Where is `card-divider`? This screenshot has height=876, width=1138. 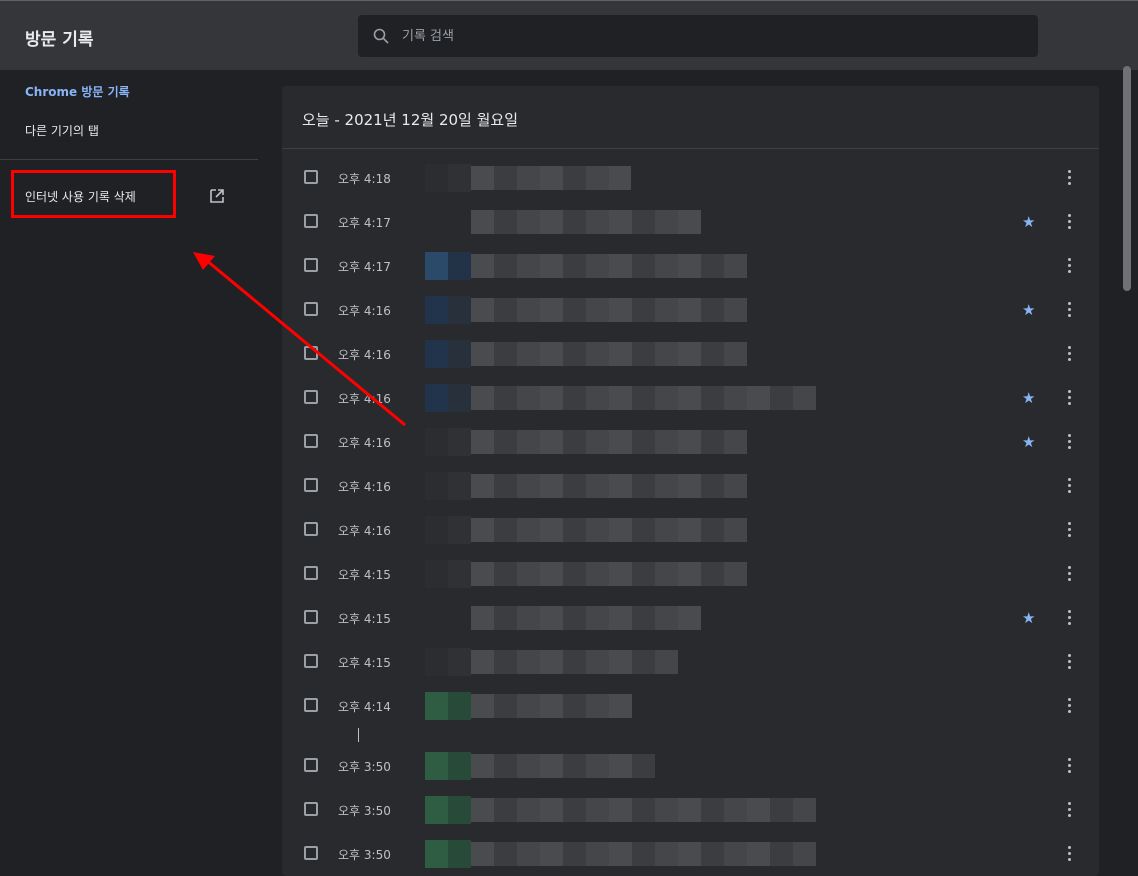 card-divider is located at coordinates (690, 148).